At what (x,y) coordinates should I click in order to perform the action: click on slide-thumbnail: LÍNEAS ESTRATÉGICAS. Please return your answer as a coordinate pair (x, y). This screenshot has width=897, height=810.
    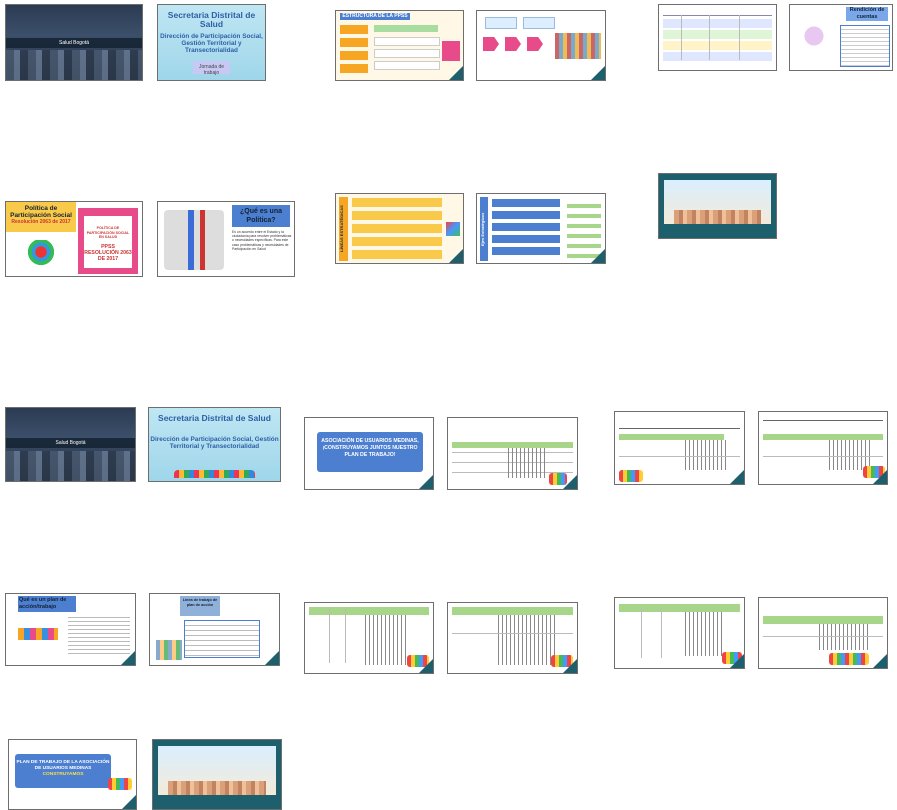
    Looking at the image, I should click on (399, 228).